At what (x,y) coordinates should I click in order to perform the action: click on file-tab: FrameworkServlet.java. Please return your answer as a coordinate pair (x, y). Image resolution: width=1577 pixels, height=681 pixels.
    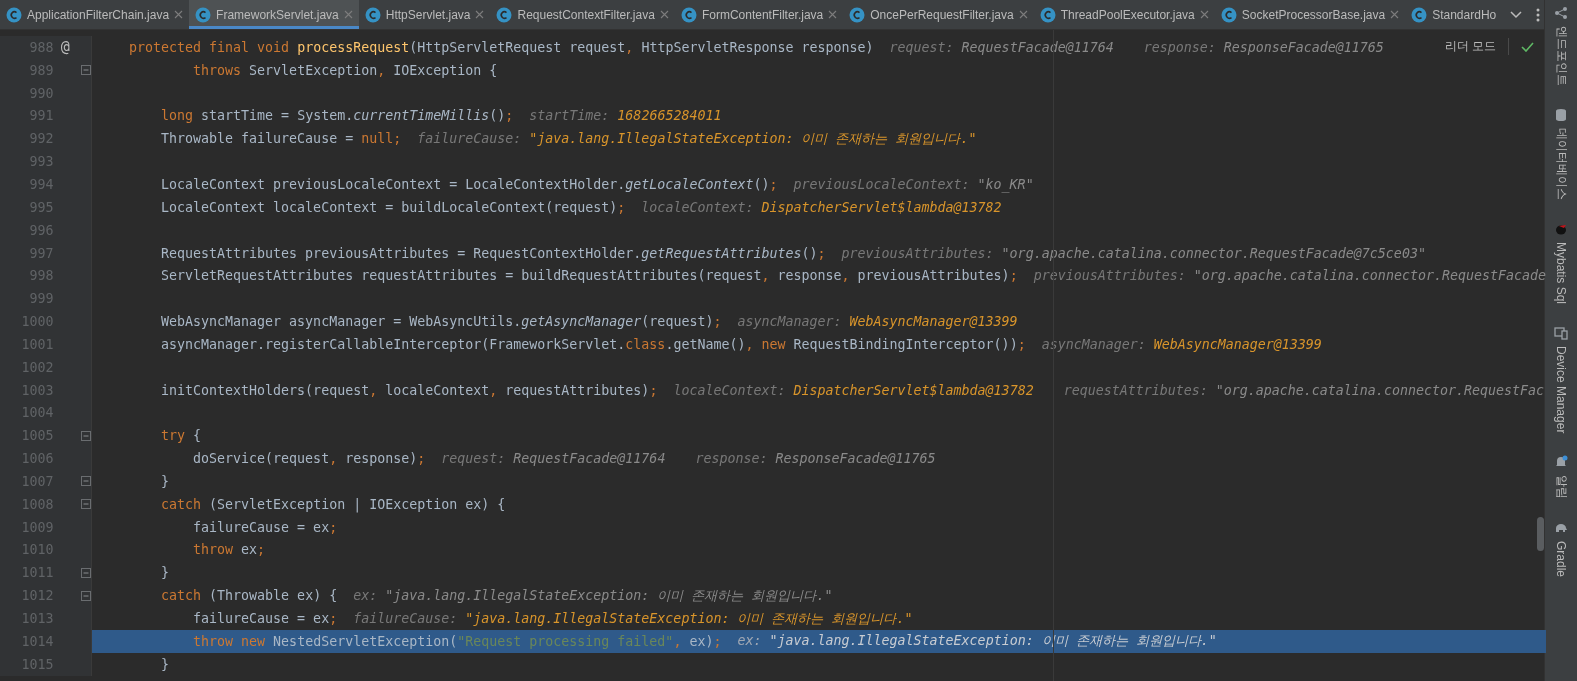
    Looking at the image, I should click on (274, 14).